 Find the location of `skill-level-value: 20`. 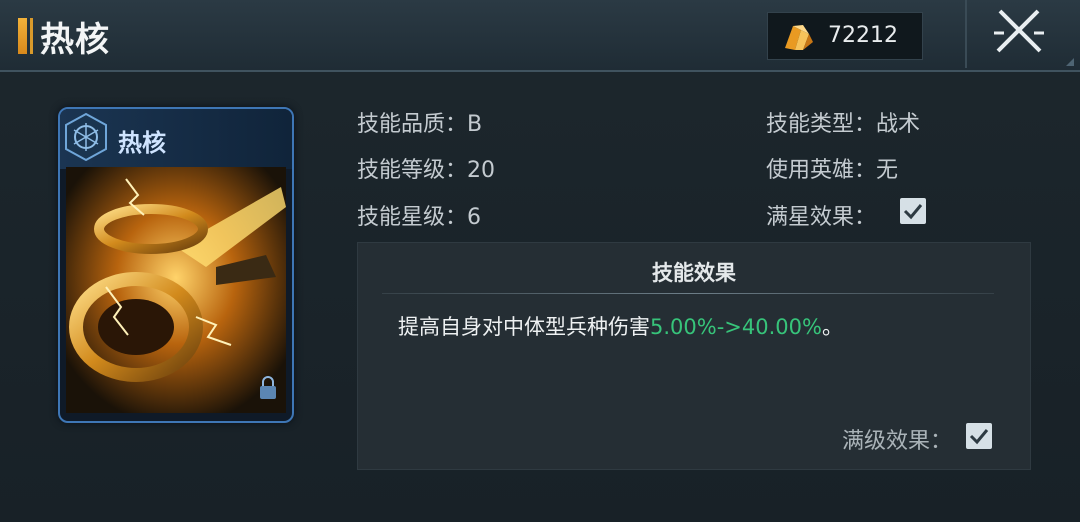

skill-level-value: 20 is located at coordinates (481, 170).